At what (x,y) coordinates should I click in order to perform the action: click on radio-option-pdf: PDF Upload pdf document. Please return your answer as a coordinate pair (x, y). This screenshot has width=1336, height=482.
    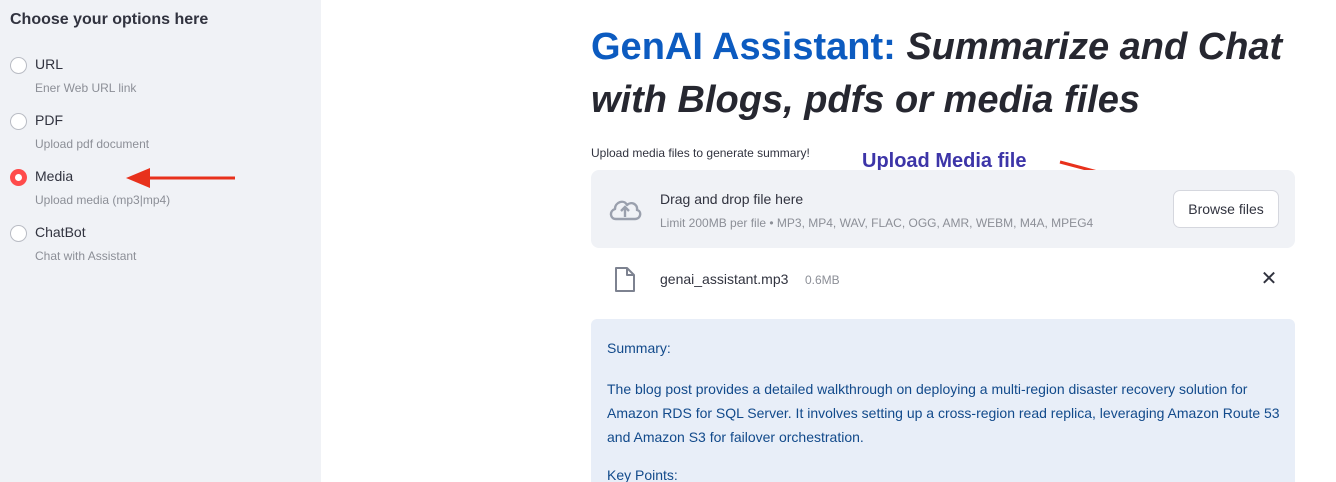
    Looking at the image, I should click on (140, 132).